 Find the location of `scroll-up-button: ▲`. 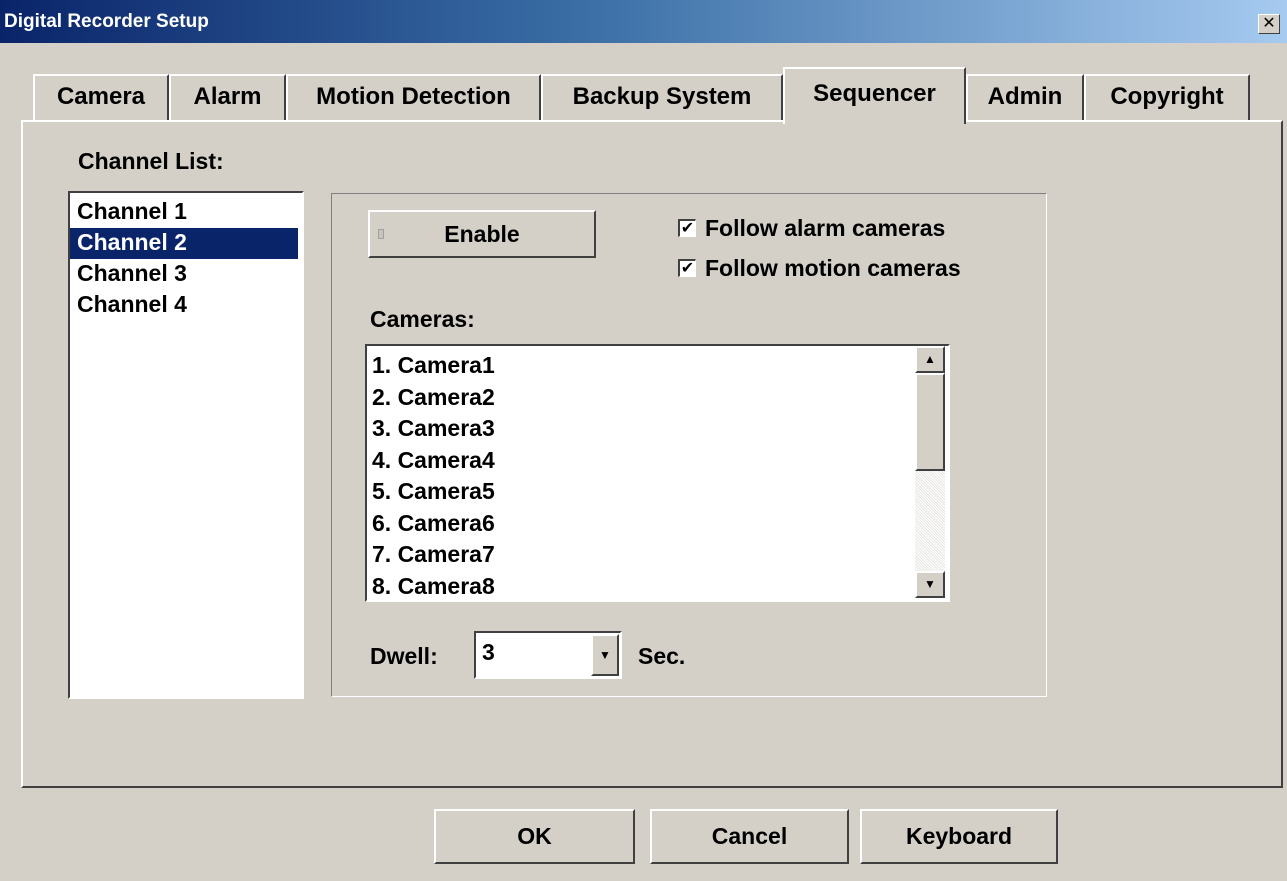

scroll-up-button: ▲ is located at coordinates (930, 359).